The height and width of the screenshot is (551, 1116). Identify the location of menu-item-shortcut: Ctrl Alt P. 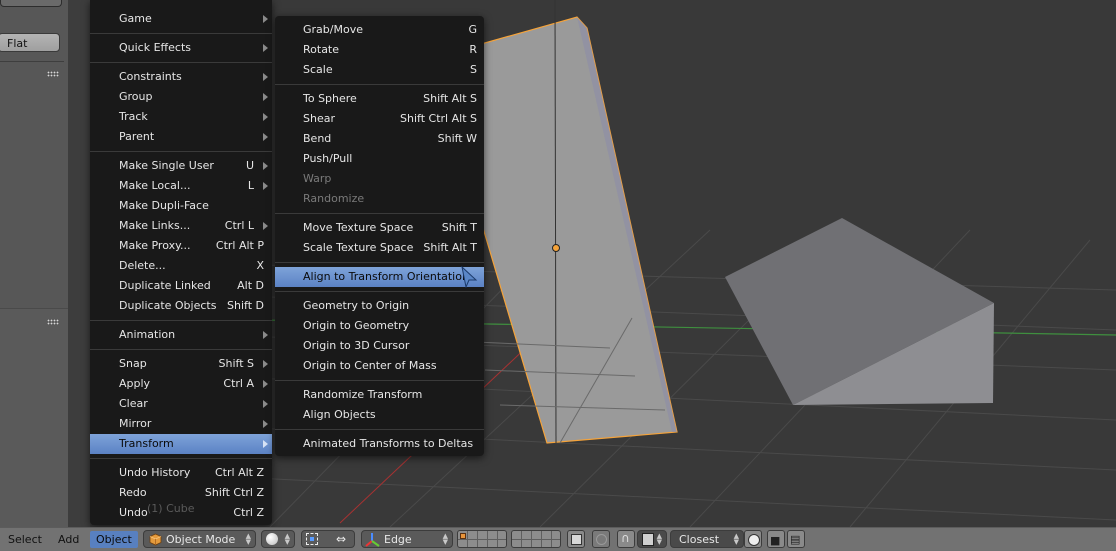
(239, 245).